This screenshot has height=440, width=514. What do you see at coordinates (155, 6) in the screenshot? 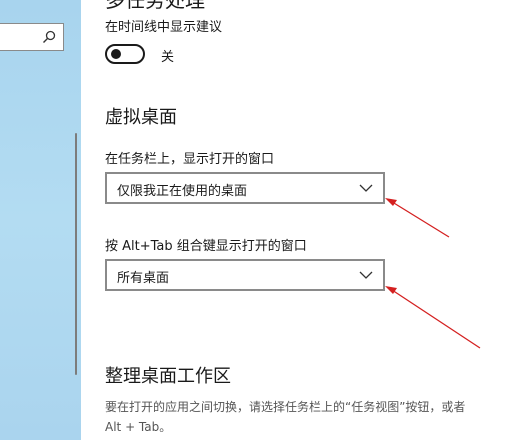
I see `page-title: 多任务处理` at bounding box center [155, 6].